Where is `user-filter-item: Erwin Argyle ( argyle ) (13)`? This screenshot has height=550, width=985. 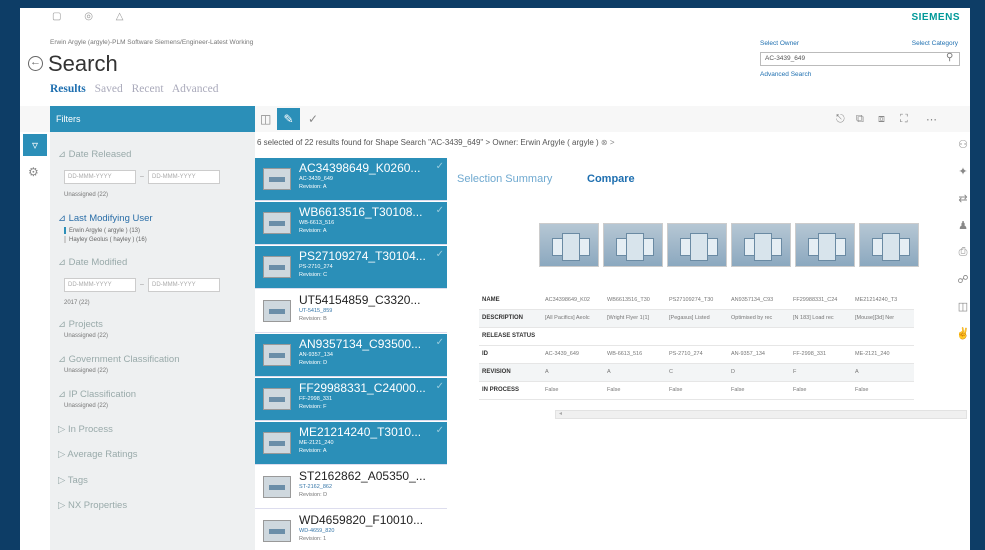 user-filter-item: Erwin Argyle ( argyle ) (13) is located at coordinates (102, 230).